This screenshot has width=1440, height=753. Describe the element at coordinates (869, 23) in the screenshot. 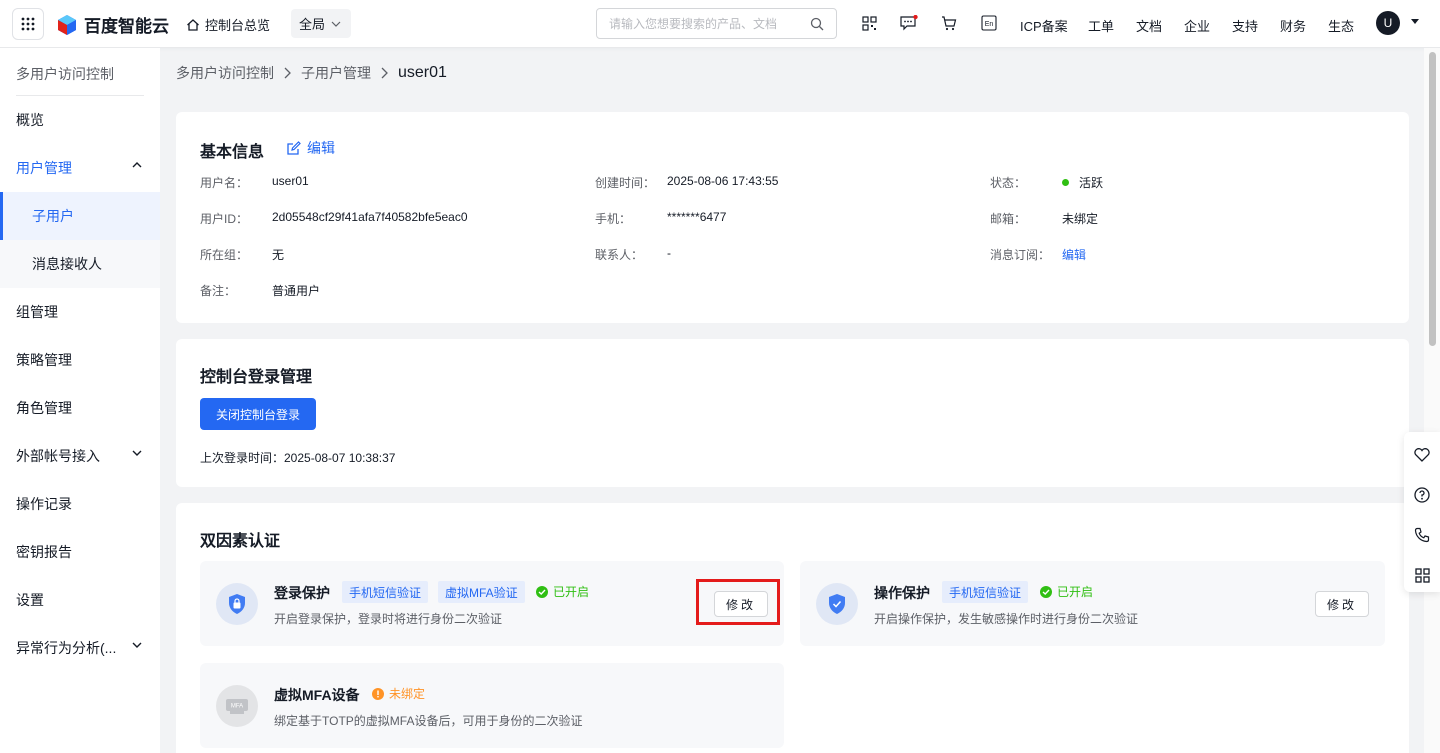

I see `qrcode-icon` at that location.